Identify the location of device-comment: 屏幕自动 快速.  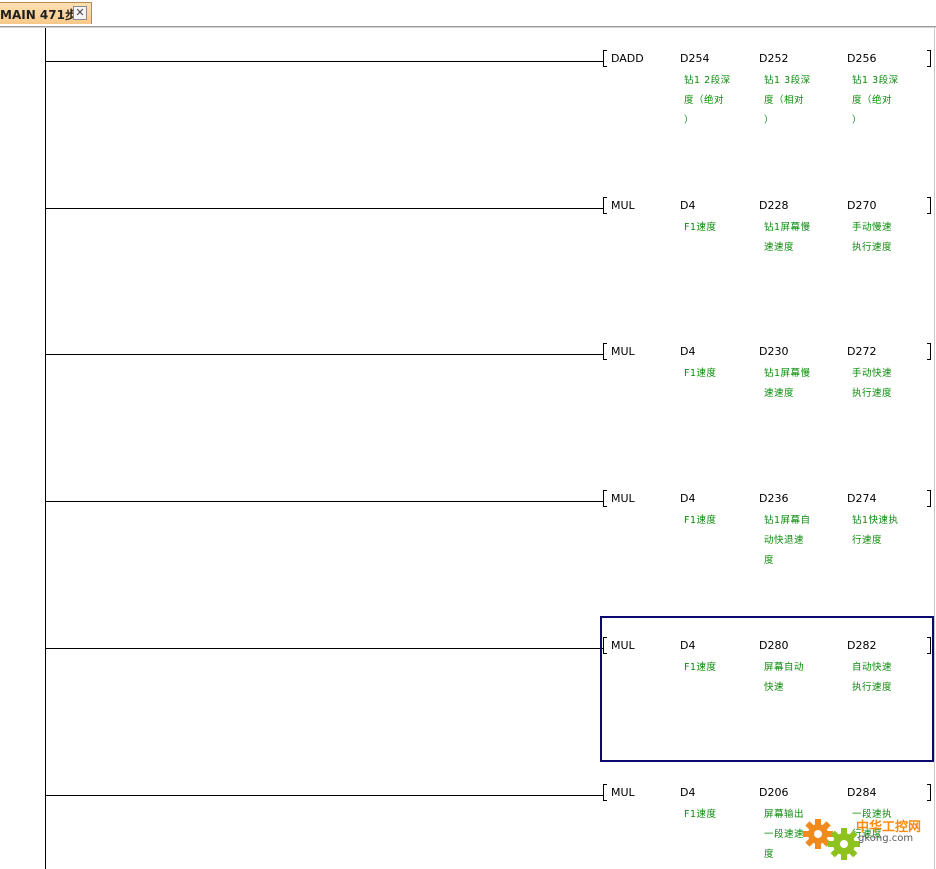
(784, 677).